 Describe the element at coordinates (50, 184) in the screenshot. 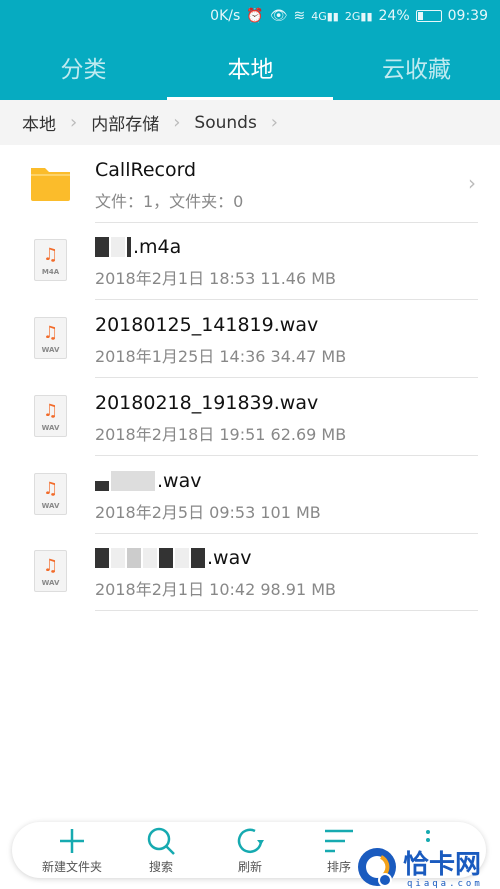

I see `folder-icon` at that location.